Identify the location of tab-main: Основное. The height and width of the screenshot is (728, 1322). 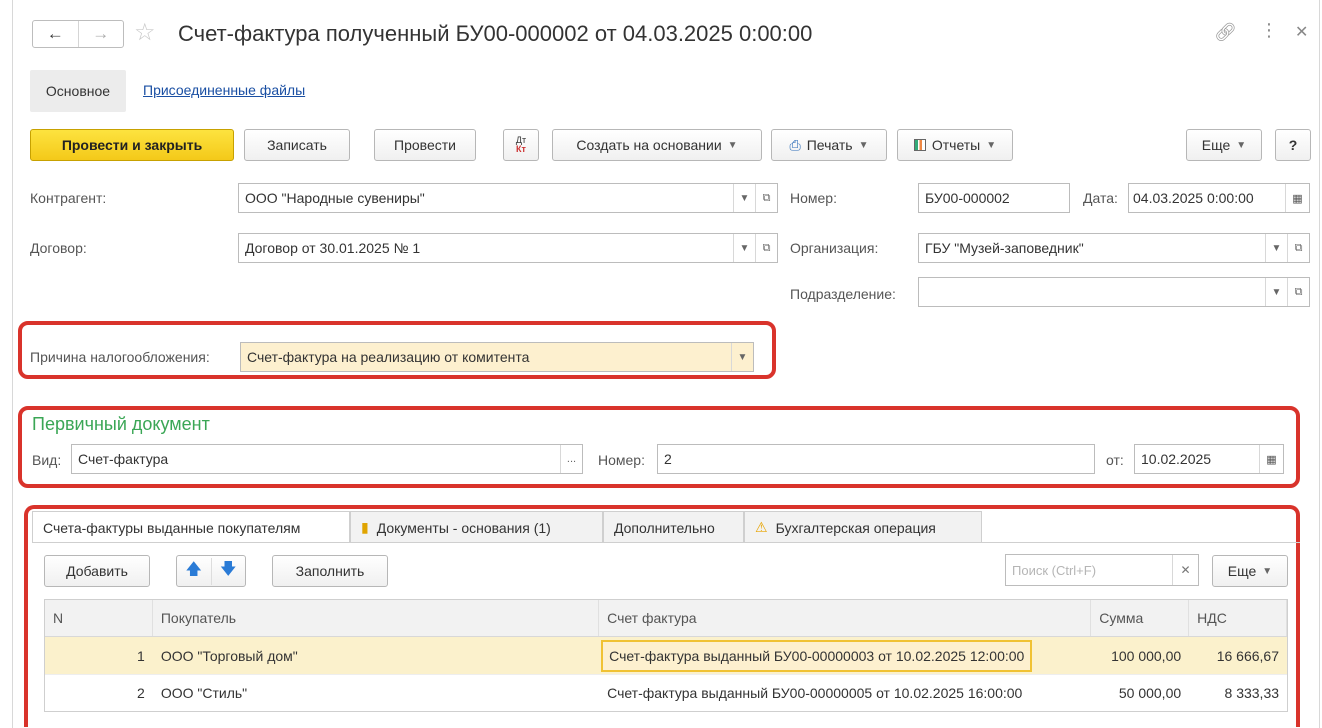
(78, 91).